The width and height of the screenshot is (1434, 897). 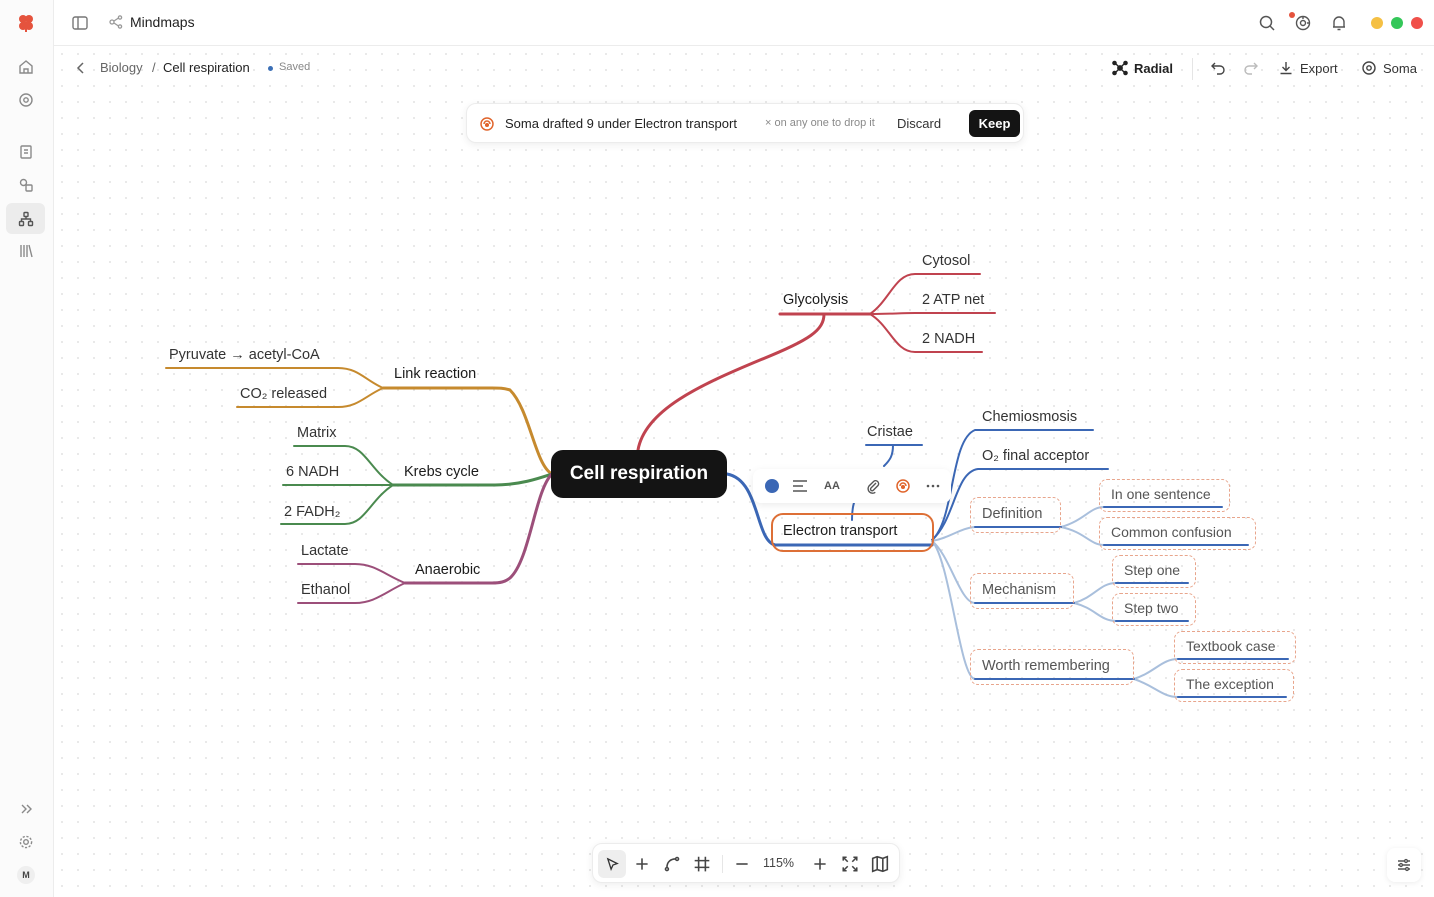 I want to click on curve-icon, so click(x=672, y=864).